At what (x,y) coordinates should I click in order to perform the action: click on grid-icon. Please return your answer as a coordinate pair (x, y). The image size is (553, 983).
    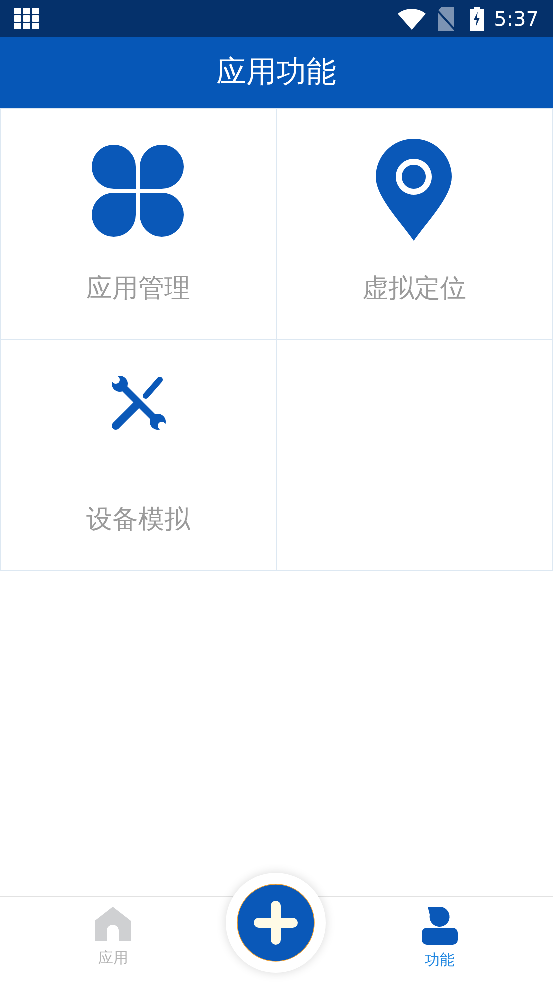
    Looking at the image, I should click on (27, 19).